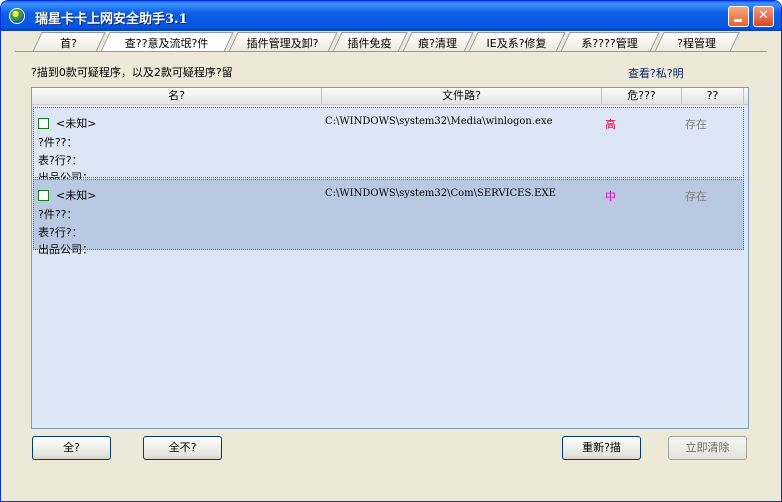 This screenshot has height=502, width=782. What do you see at coordinates (370, 42) in the screenshot?
I see `tab-plugin-immunity: 插件免疫` at bounding box center [370, 42].